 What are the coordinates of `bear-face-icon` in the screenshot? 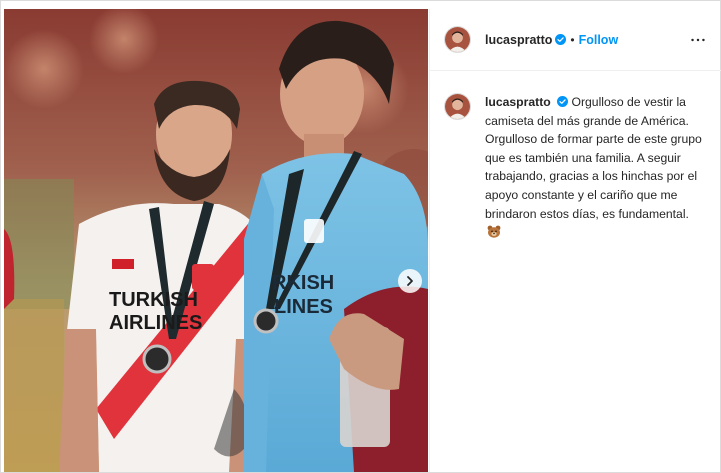 It's located at (494, 231).